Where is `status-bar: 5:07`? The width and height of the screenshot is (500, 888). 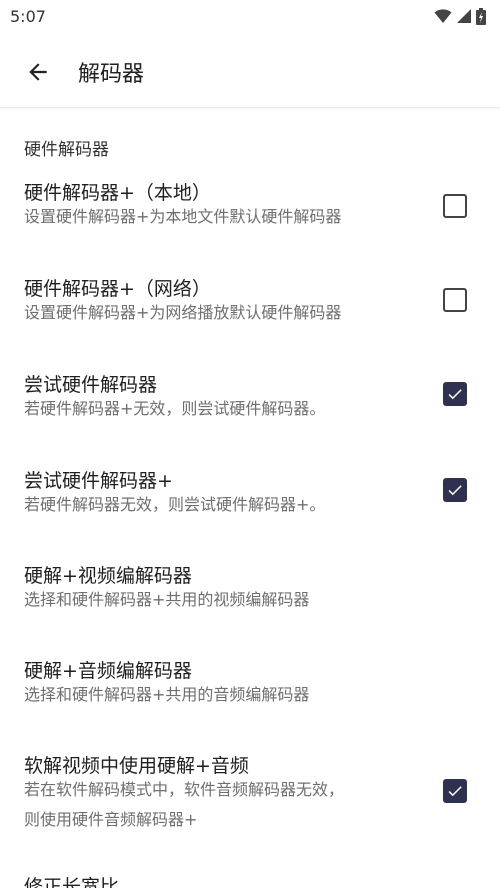
status-bar: 5:07 is located at coordinates (250, 17).